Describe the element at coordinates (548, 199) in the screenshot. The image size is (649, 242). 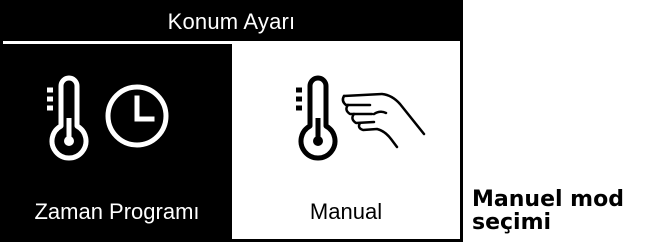
I see `caption-line-1: Manuel mod` at that location.